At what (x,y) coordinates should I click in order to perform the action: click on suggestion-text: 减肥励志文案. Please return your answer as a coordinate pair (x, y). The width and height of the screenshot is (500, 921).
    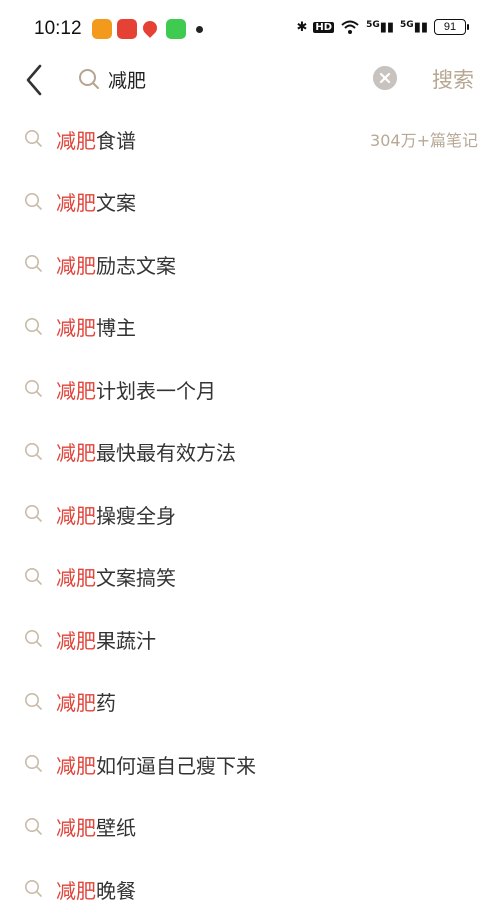
    Looking at the image, I should click on (116, 264).